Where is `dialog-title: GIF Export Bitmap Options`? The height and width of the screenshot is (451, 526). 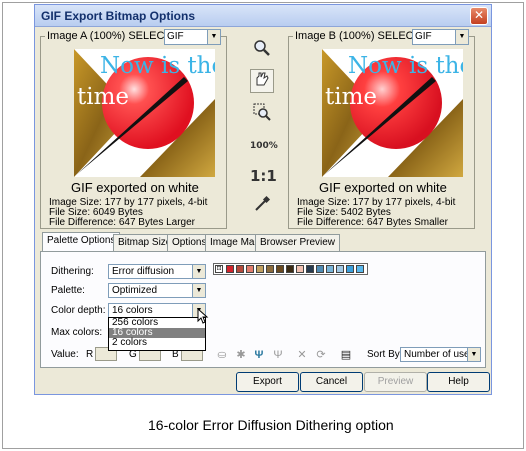 dialog-title: GIF Export Bitmap Options is located at coordinates (118, 16).